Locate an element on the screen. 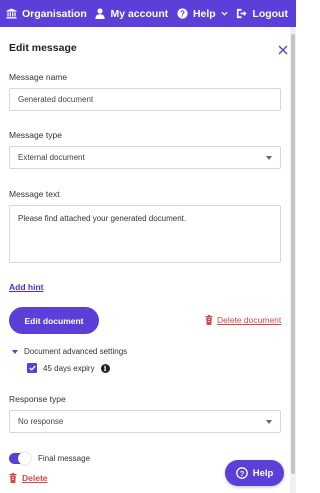 The image size is (320, 493). delete-message-link: Delete is located at coordinates (28, 478).